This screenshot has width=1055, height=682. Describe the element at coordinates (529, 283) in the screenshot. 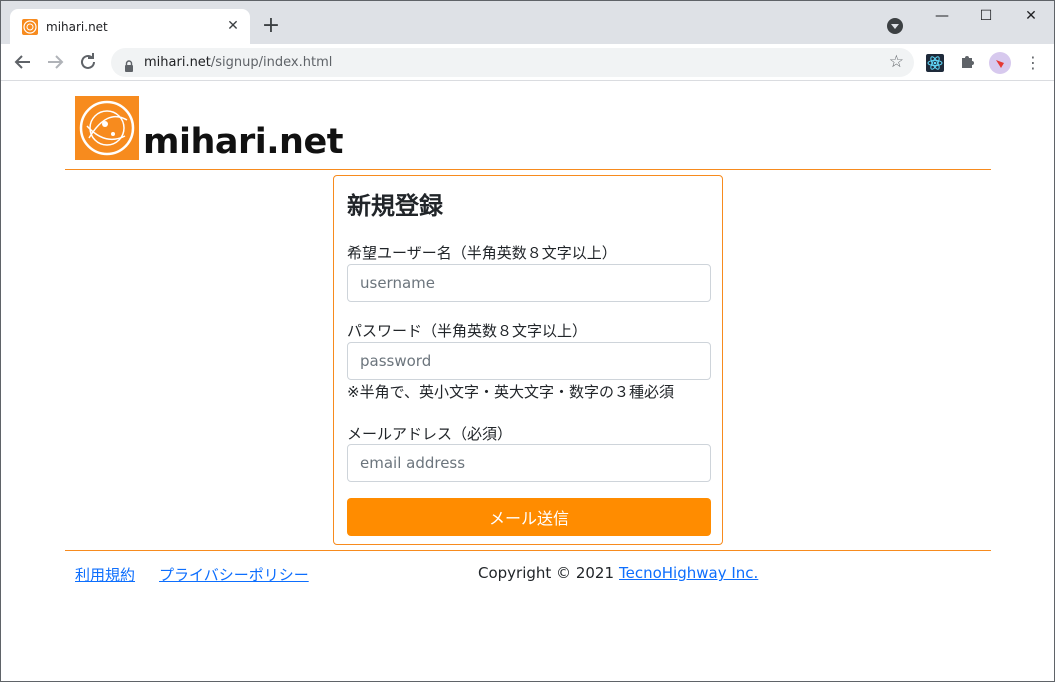

I see `username-input` at that location.